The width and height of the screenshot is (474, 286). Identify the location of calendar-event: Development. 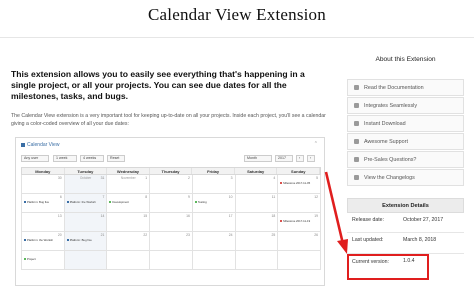
(128, 202).